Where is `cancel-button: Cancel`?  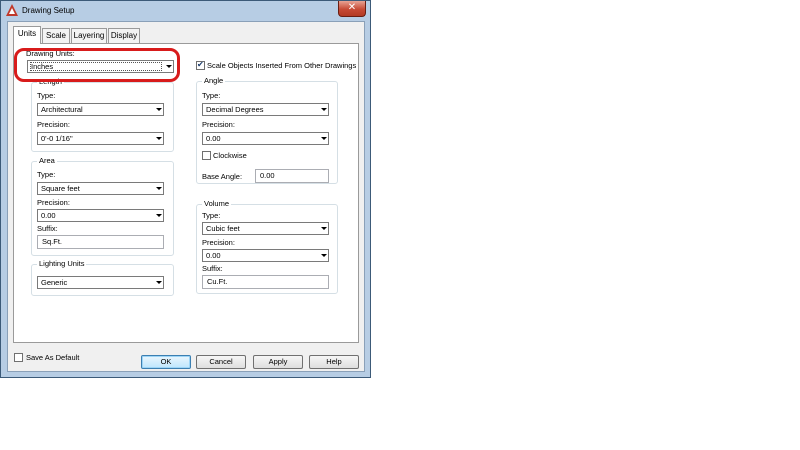
cancel-button: Cancel is located at coordinates (221, 362).